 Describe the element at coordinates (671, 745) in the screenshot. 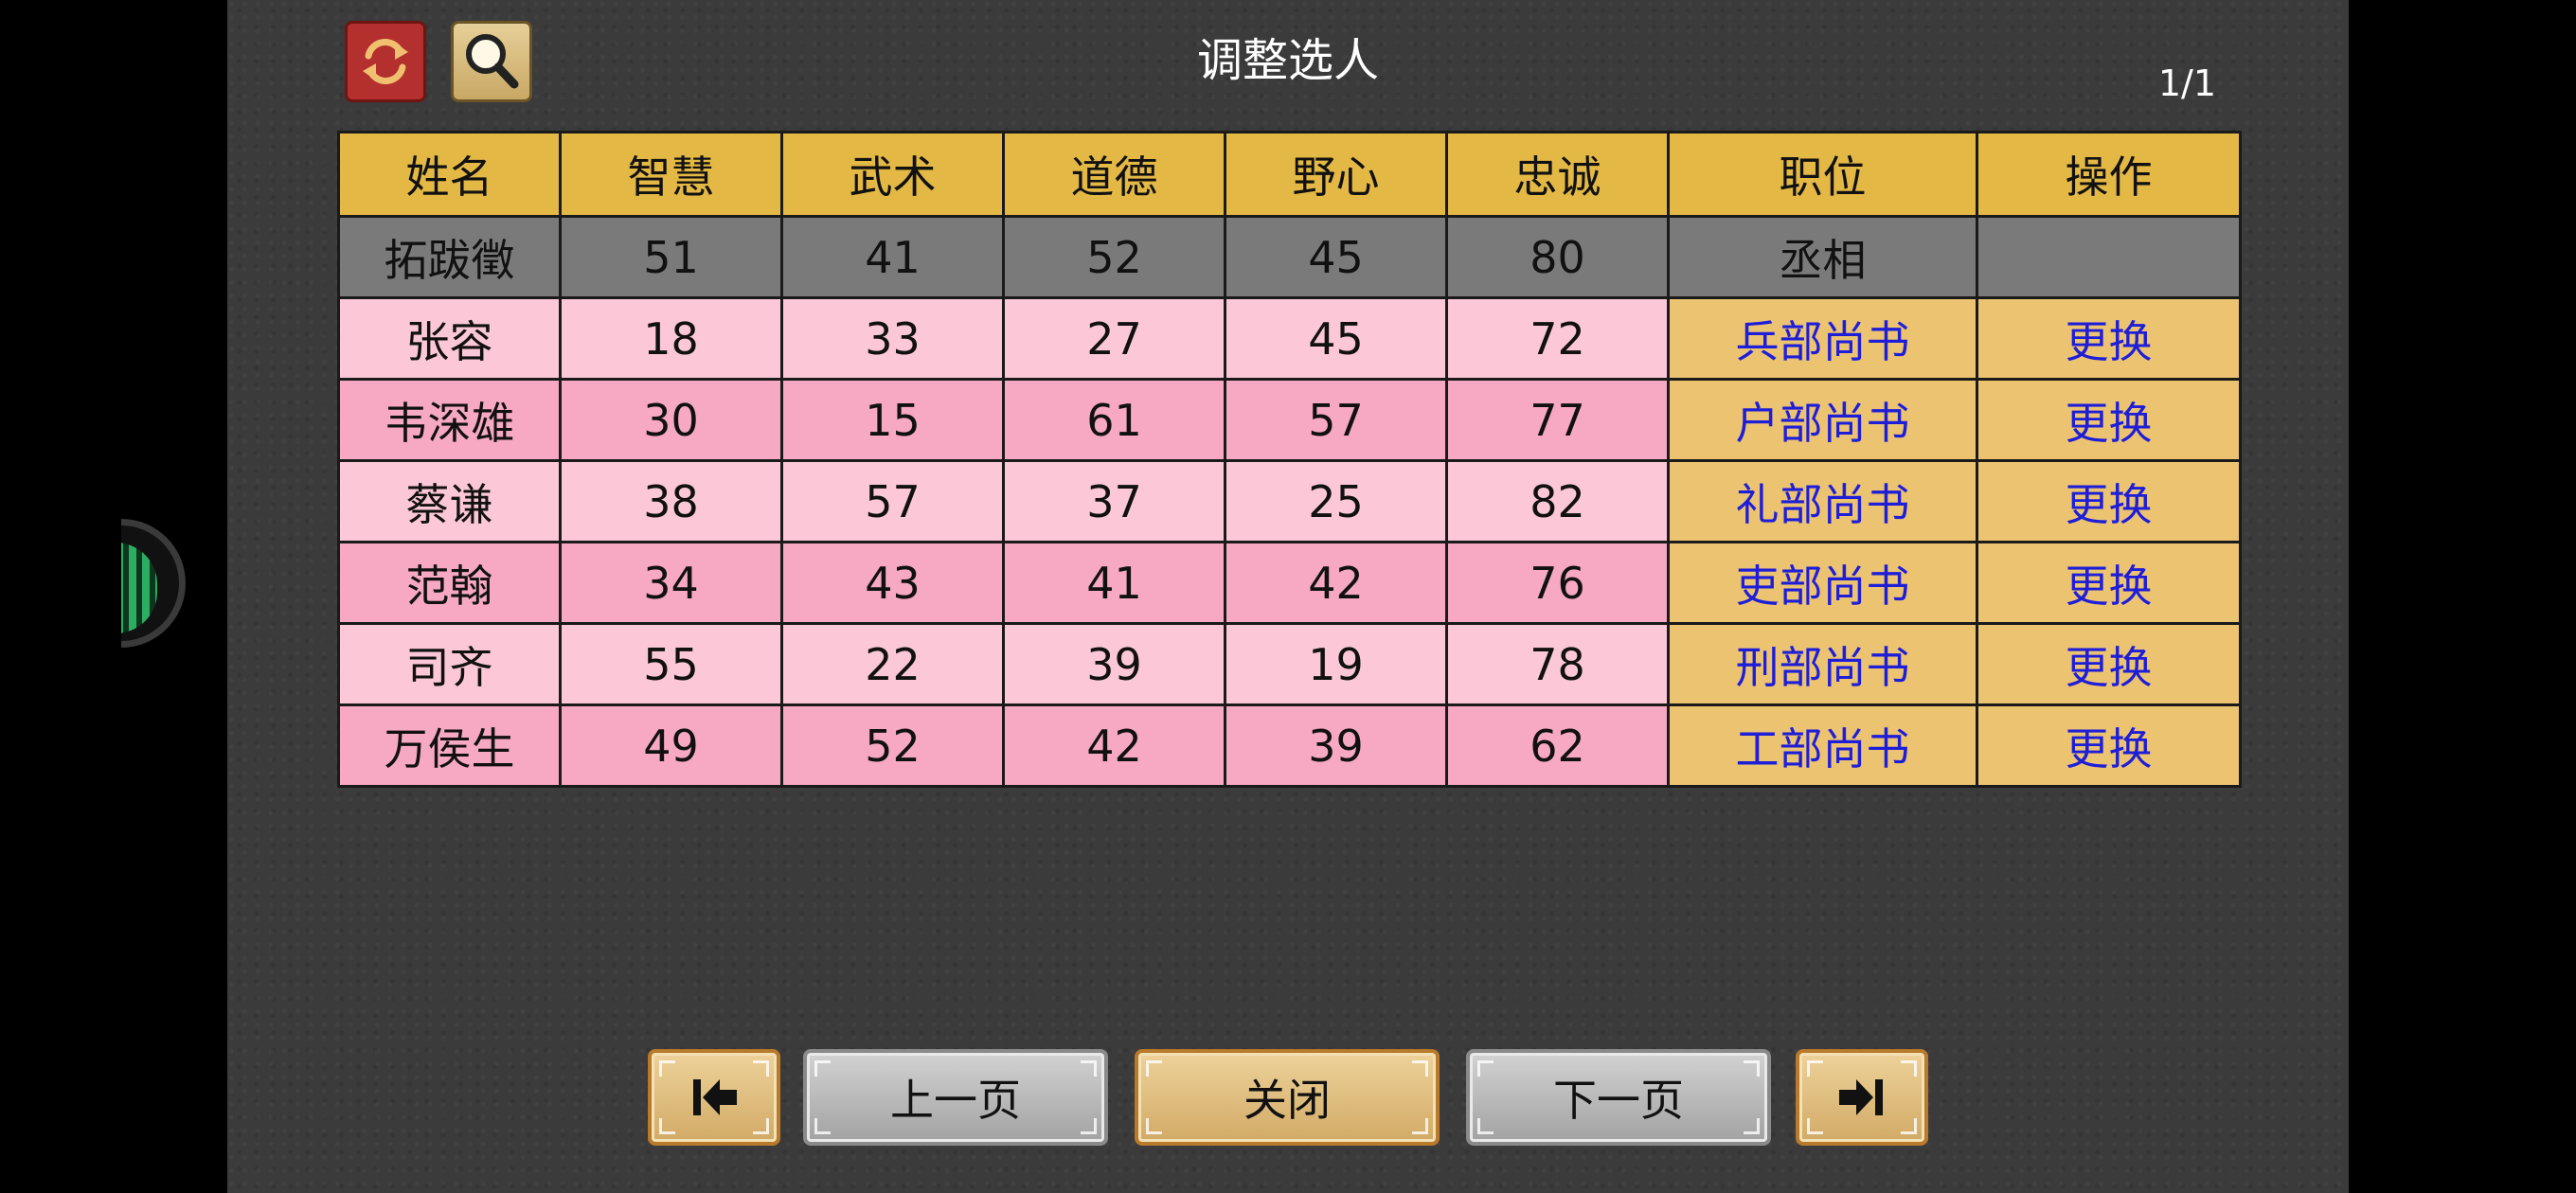

I see `cell-wisdom: 49` at that location.